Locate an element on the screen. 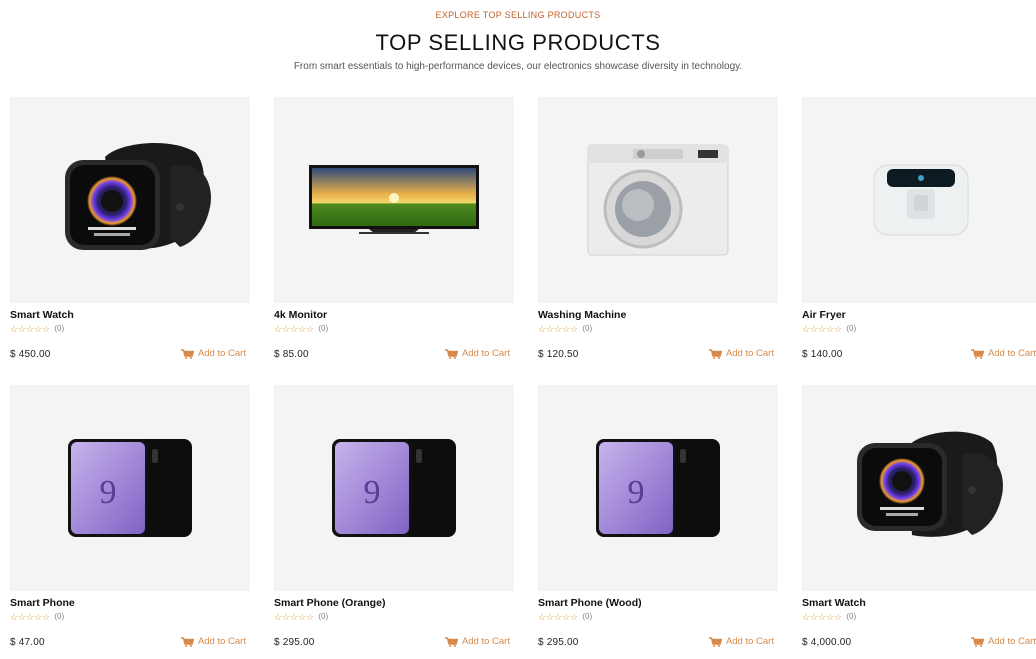  product-price: $ 140.00 is located at coordinates (822, 354).